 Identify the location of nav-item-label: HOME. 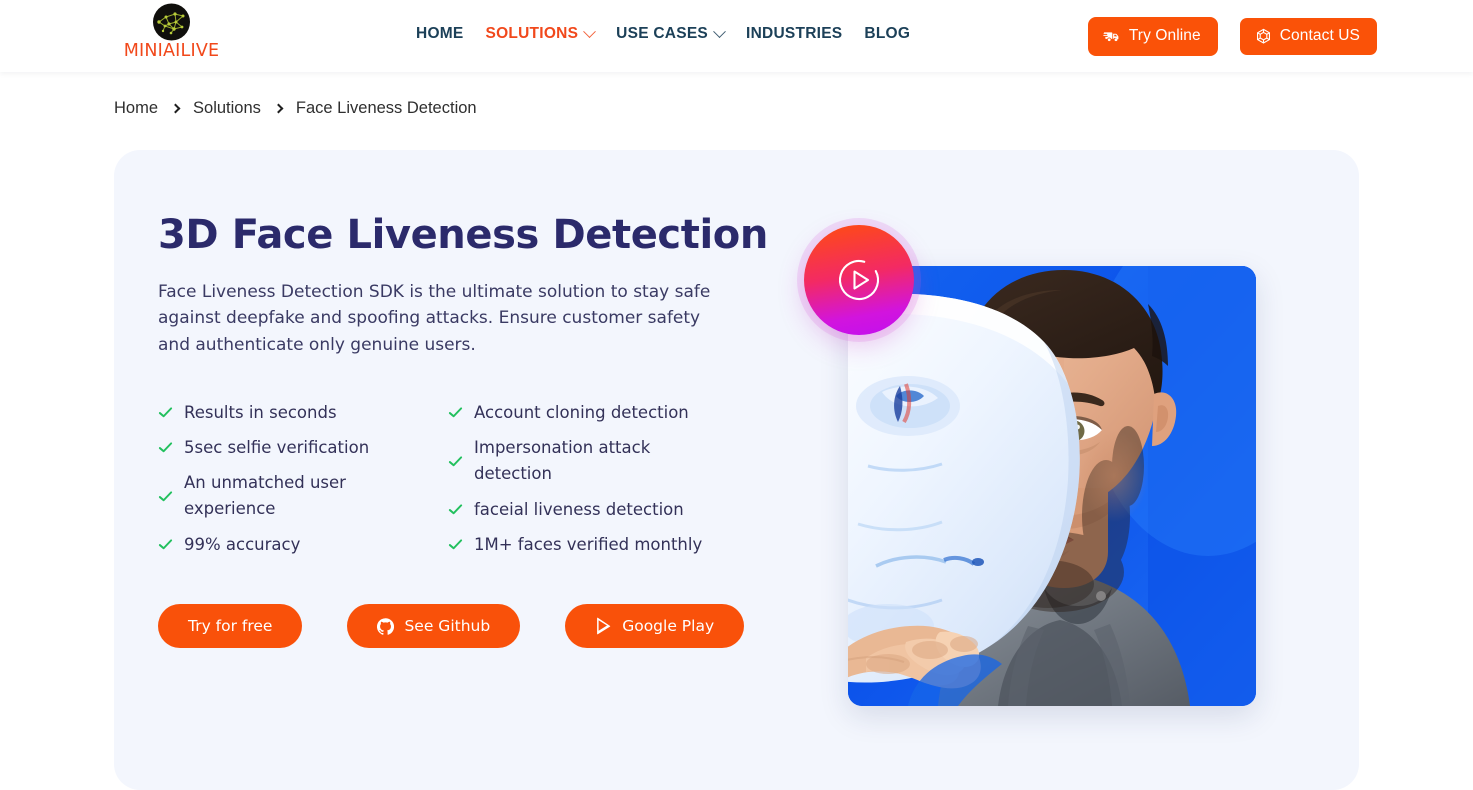
(440, 33).